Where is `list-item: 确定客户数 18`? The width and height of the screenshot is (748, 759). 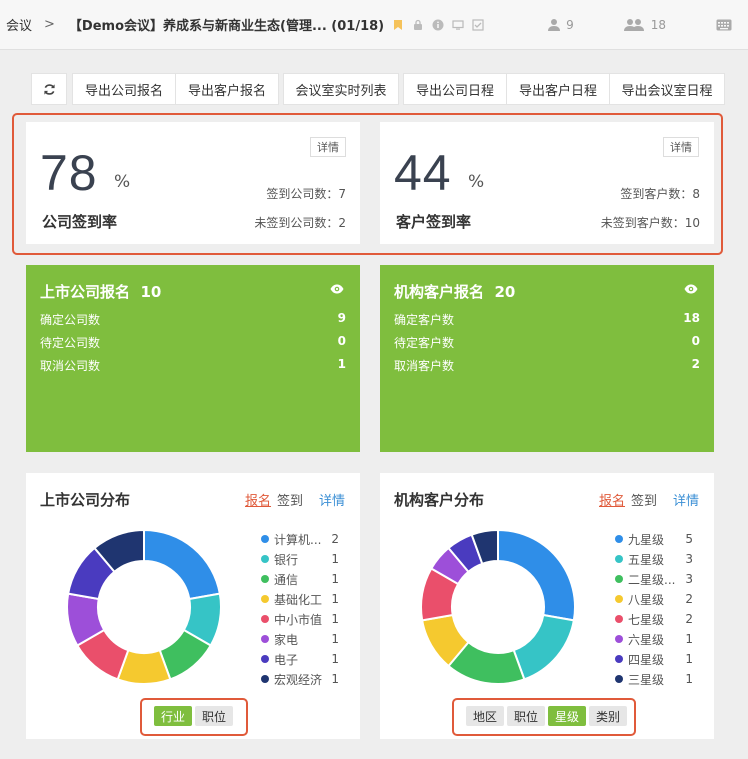
list-item: 确定客户数 18 is located at coordinates (547, 319).